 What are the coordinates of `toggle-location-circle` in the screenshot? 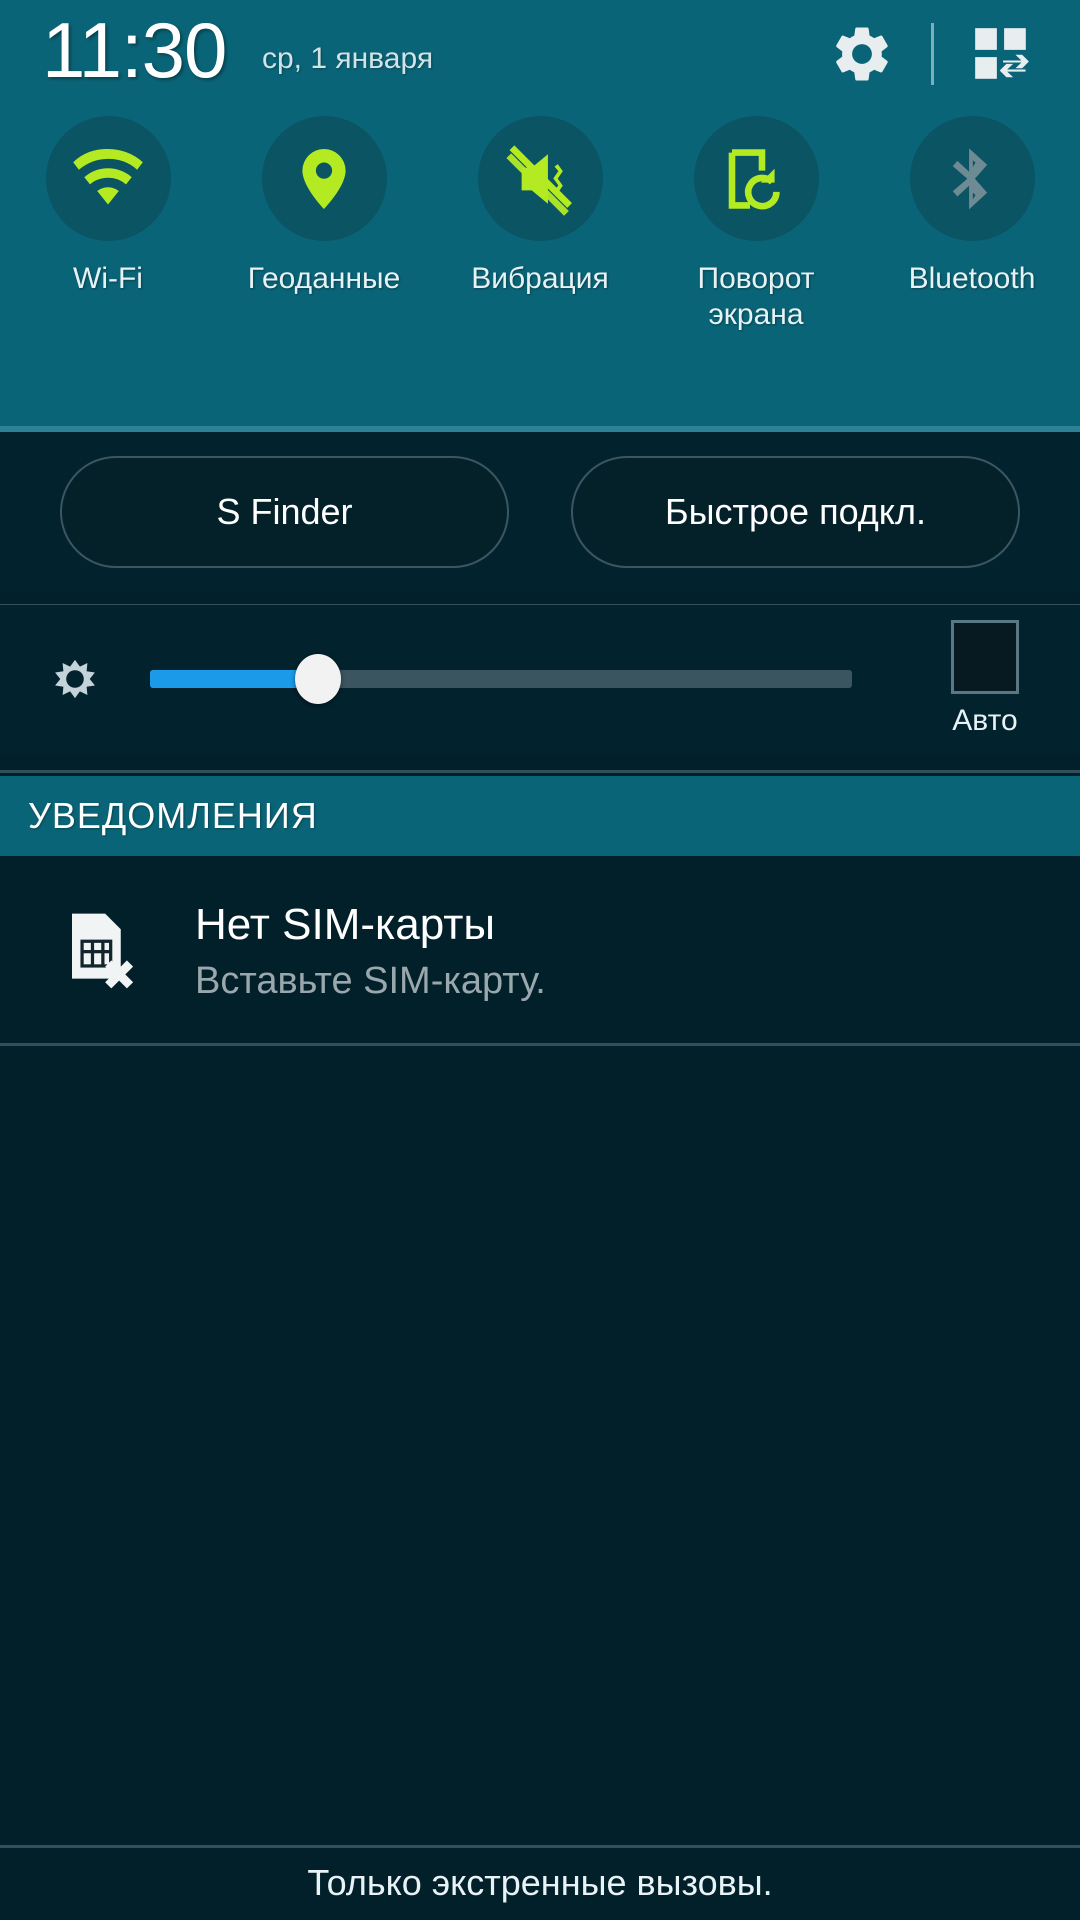 It's located at (324, 178).